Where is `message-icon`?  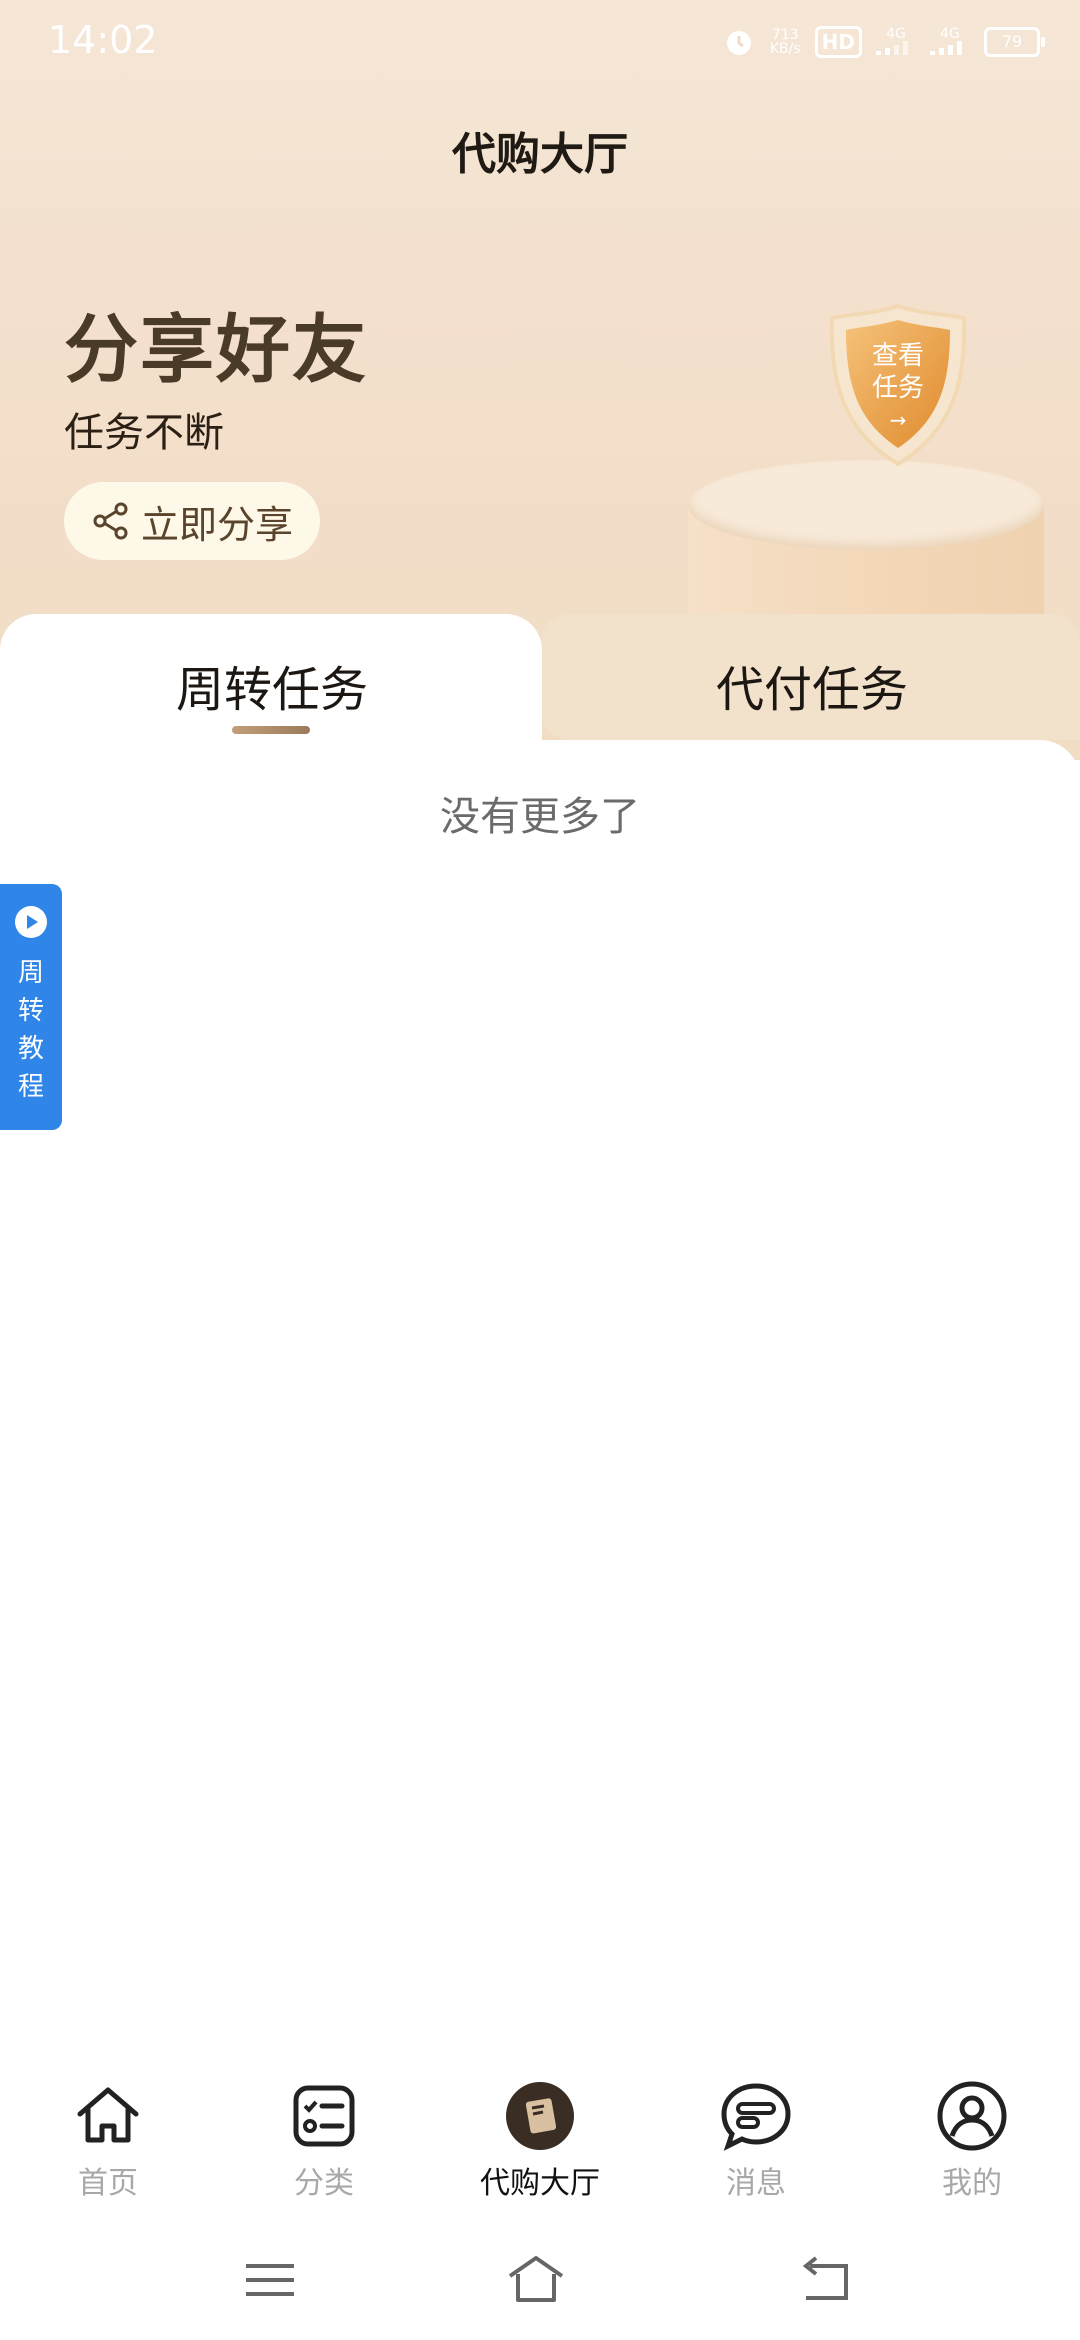
message-icon is located at coordinates (756, 2117).